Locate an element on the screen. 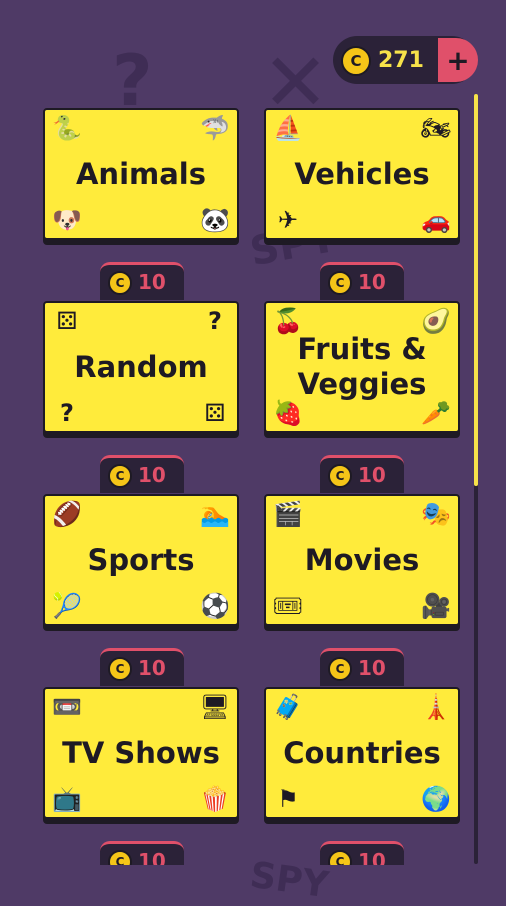 The width and height of the screenshot is (506, 906). tennis-icon: 🎾 is located at coordinates (67, 606).